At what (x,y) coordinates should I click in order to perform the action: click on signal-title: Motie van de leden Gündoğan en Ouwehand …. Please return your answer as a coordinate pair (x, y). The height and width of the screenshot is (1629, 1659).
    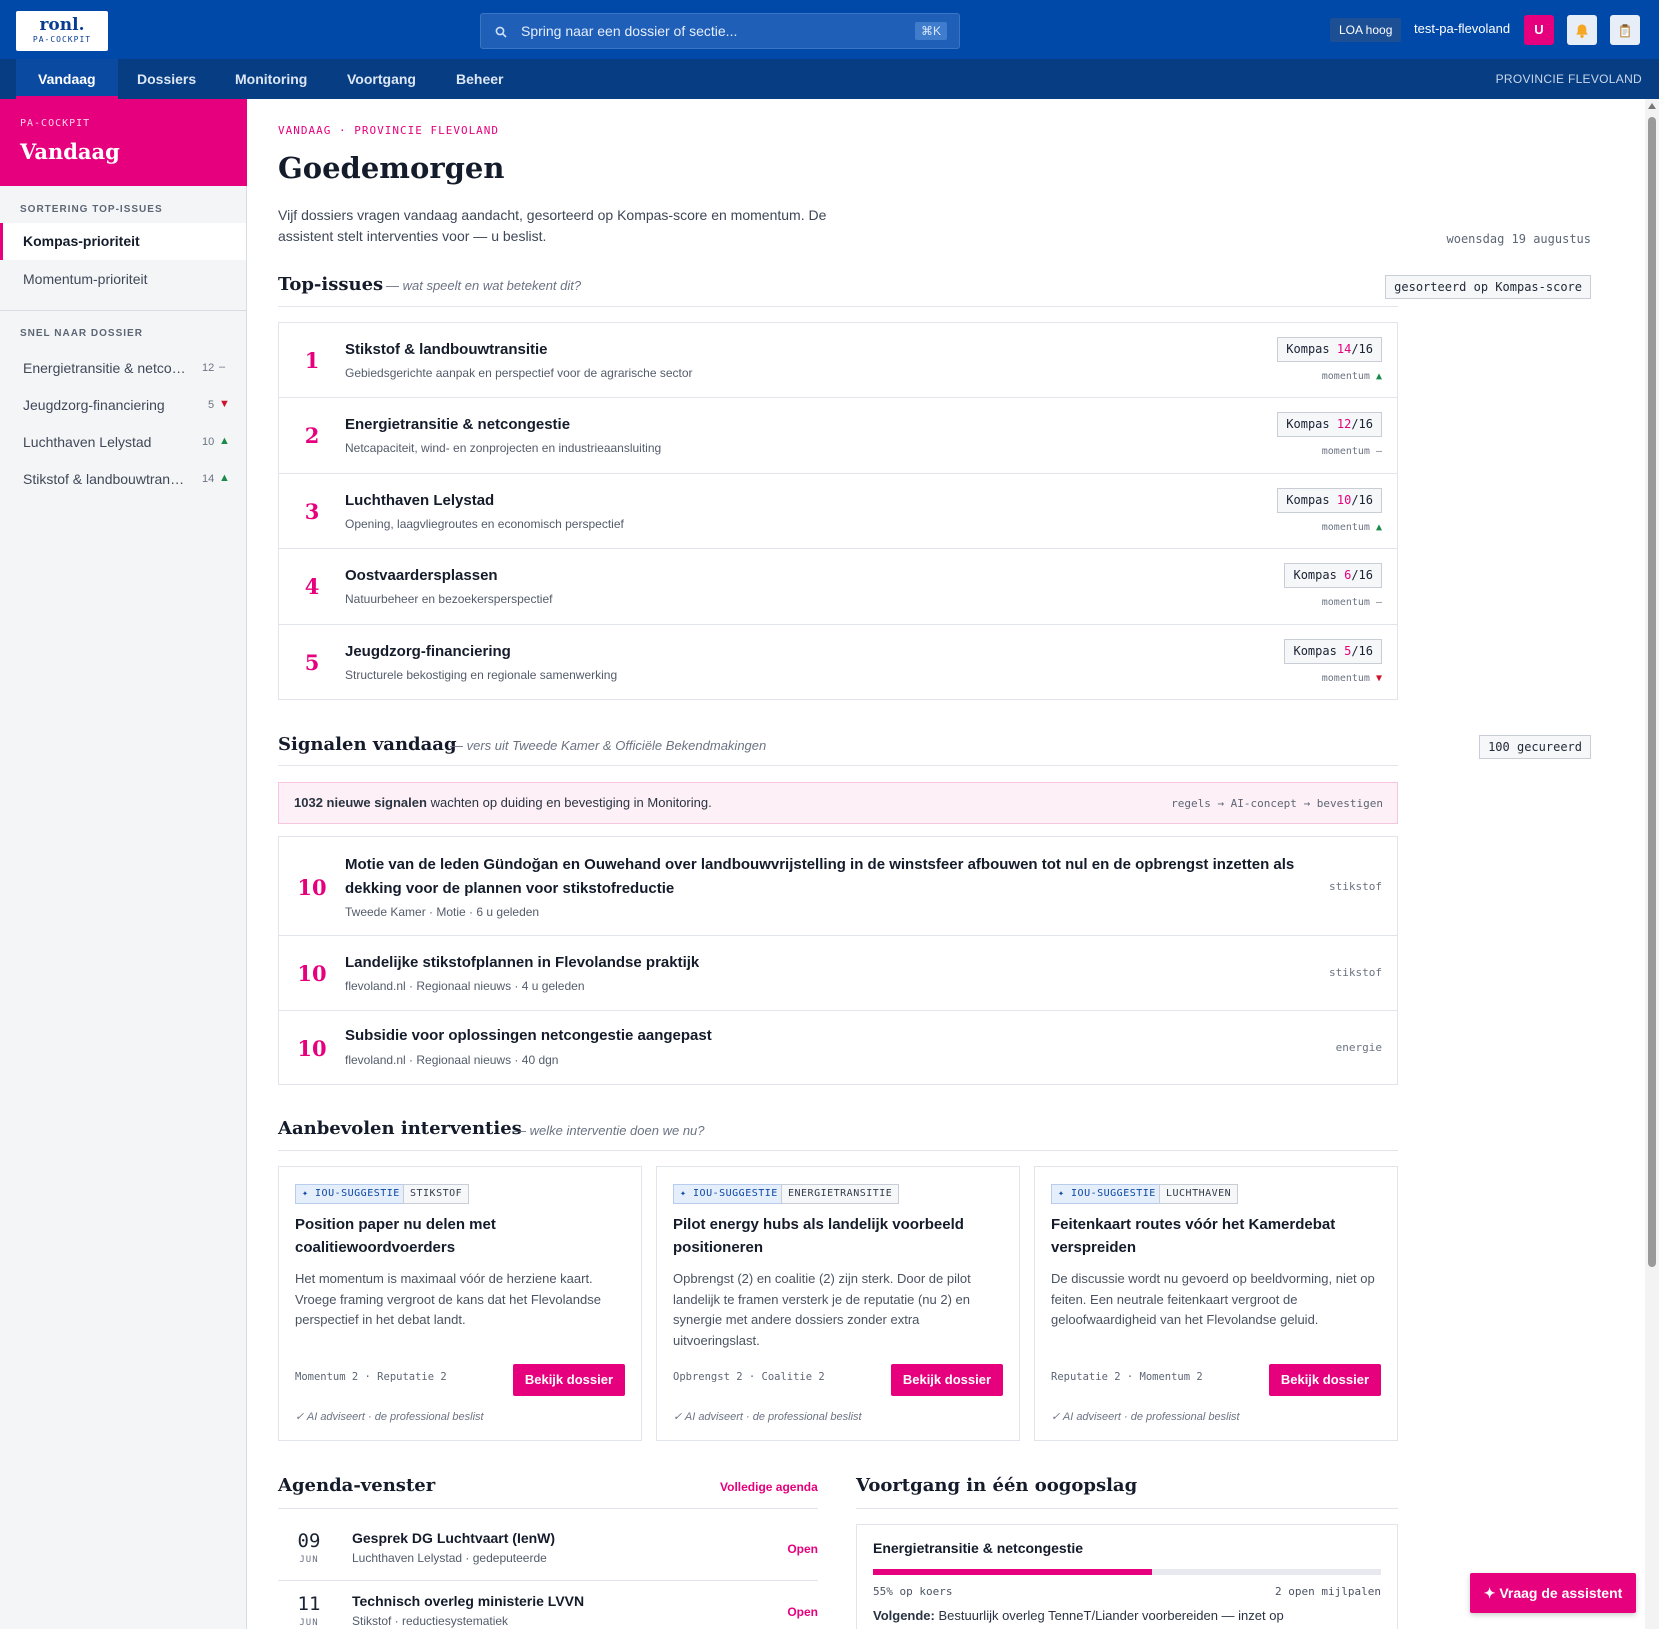
    Looking at the image, I should click on (820, 876).